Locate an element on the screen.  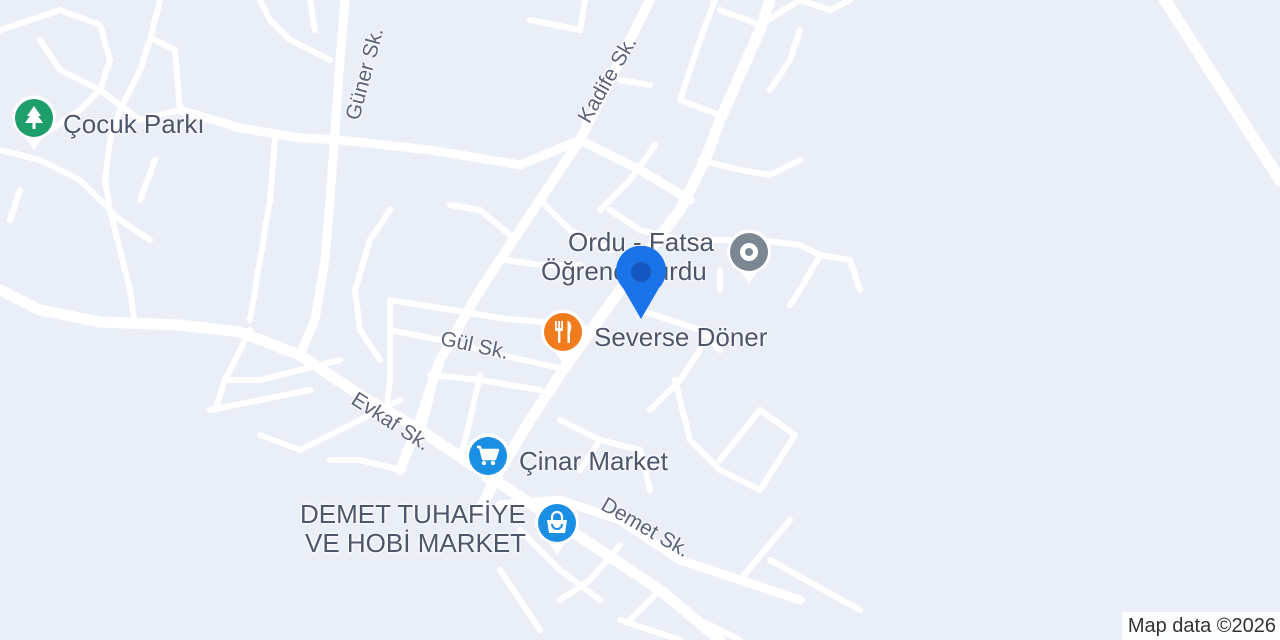
poi-label-cinar-market: Çinar Market is located at coordinates (593, 461).